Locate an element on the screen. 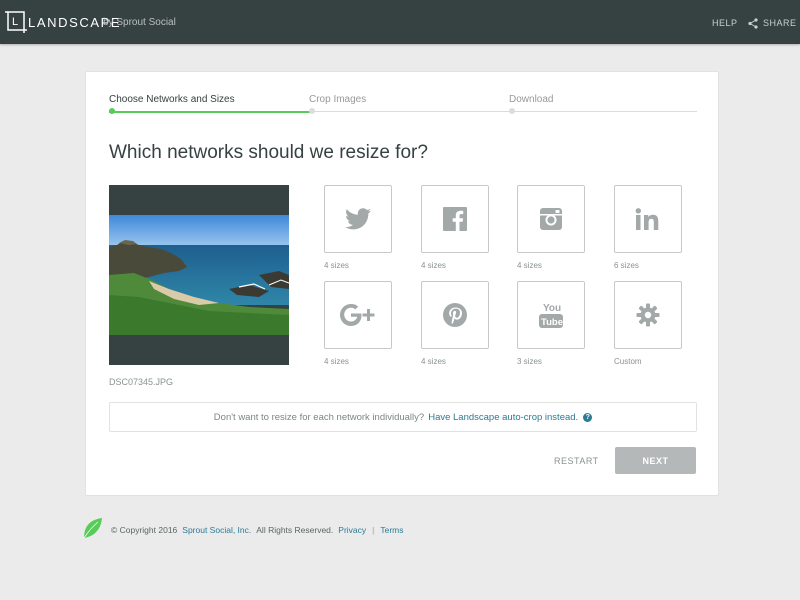  help-icon: ? is located at coordinates (588, 417).